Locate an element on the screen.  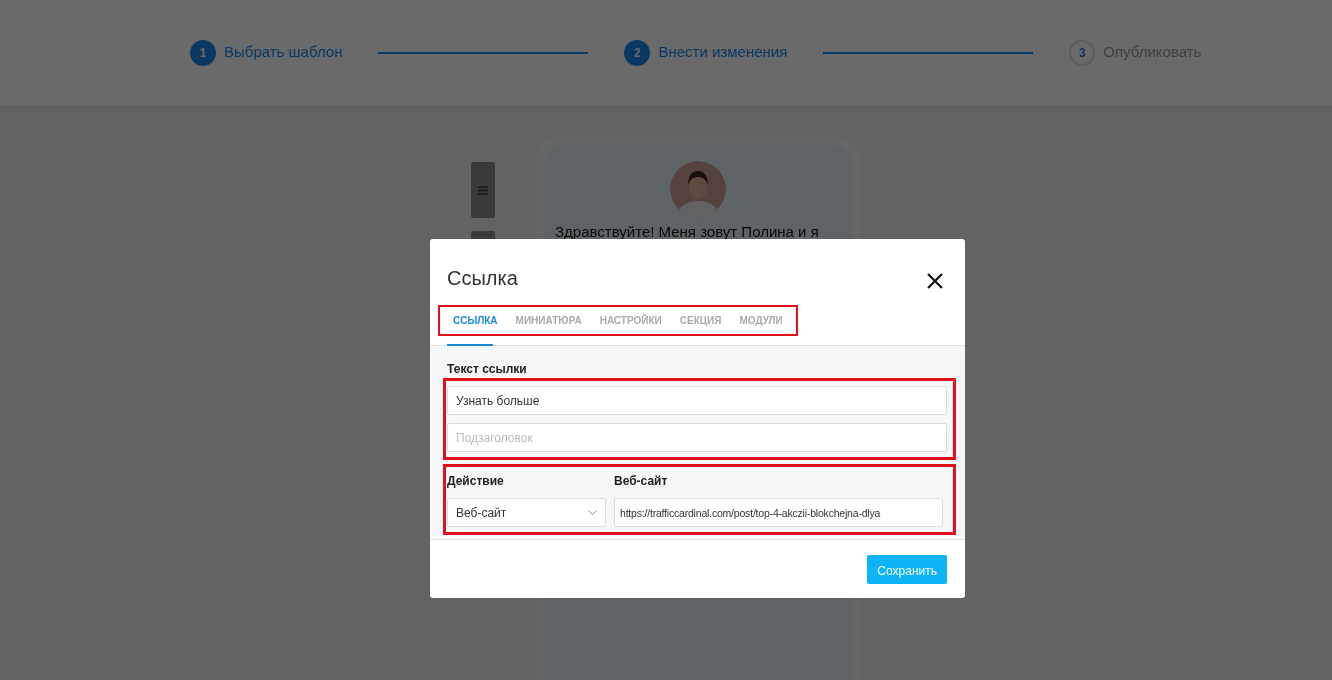
tab: ССЫЛКА is located at coordinates (475, 320).